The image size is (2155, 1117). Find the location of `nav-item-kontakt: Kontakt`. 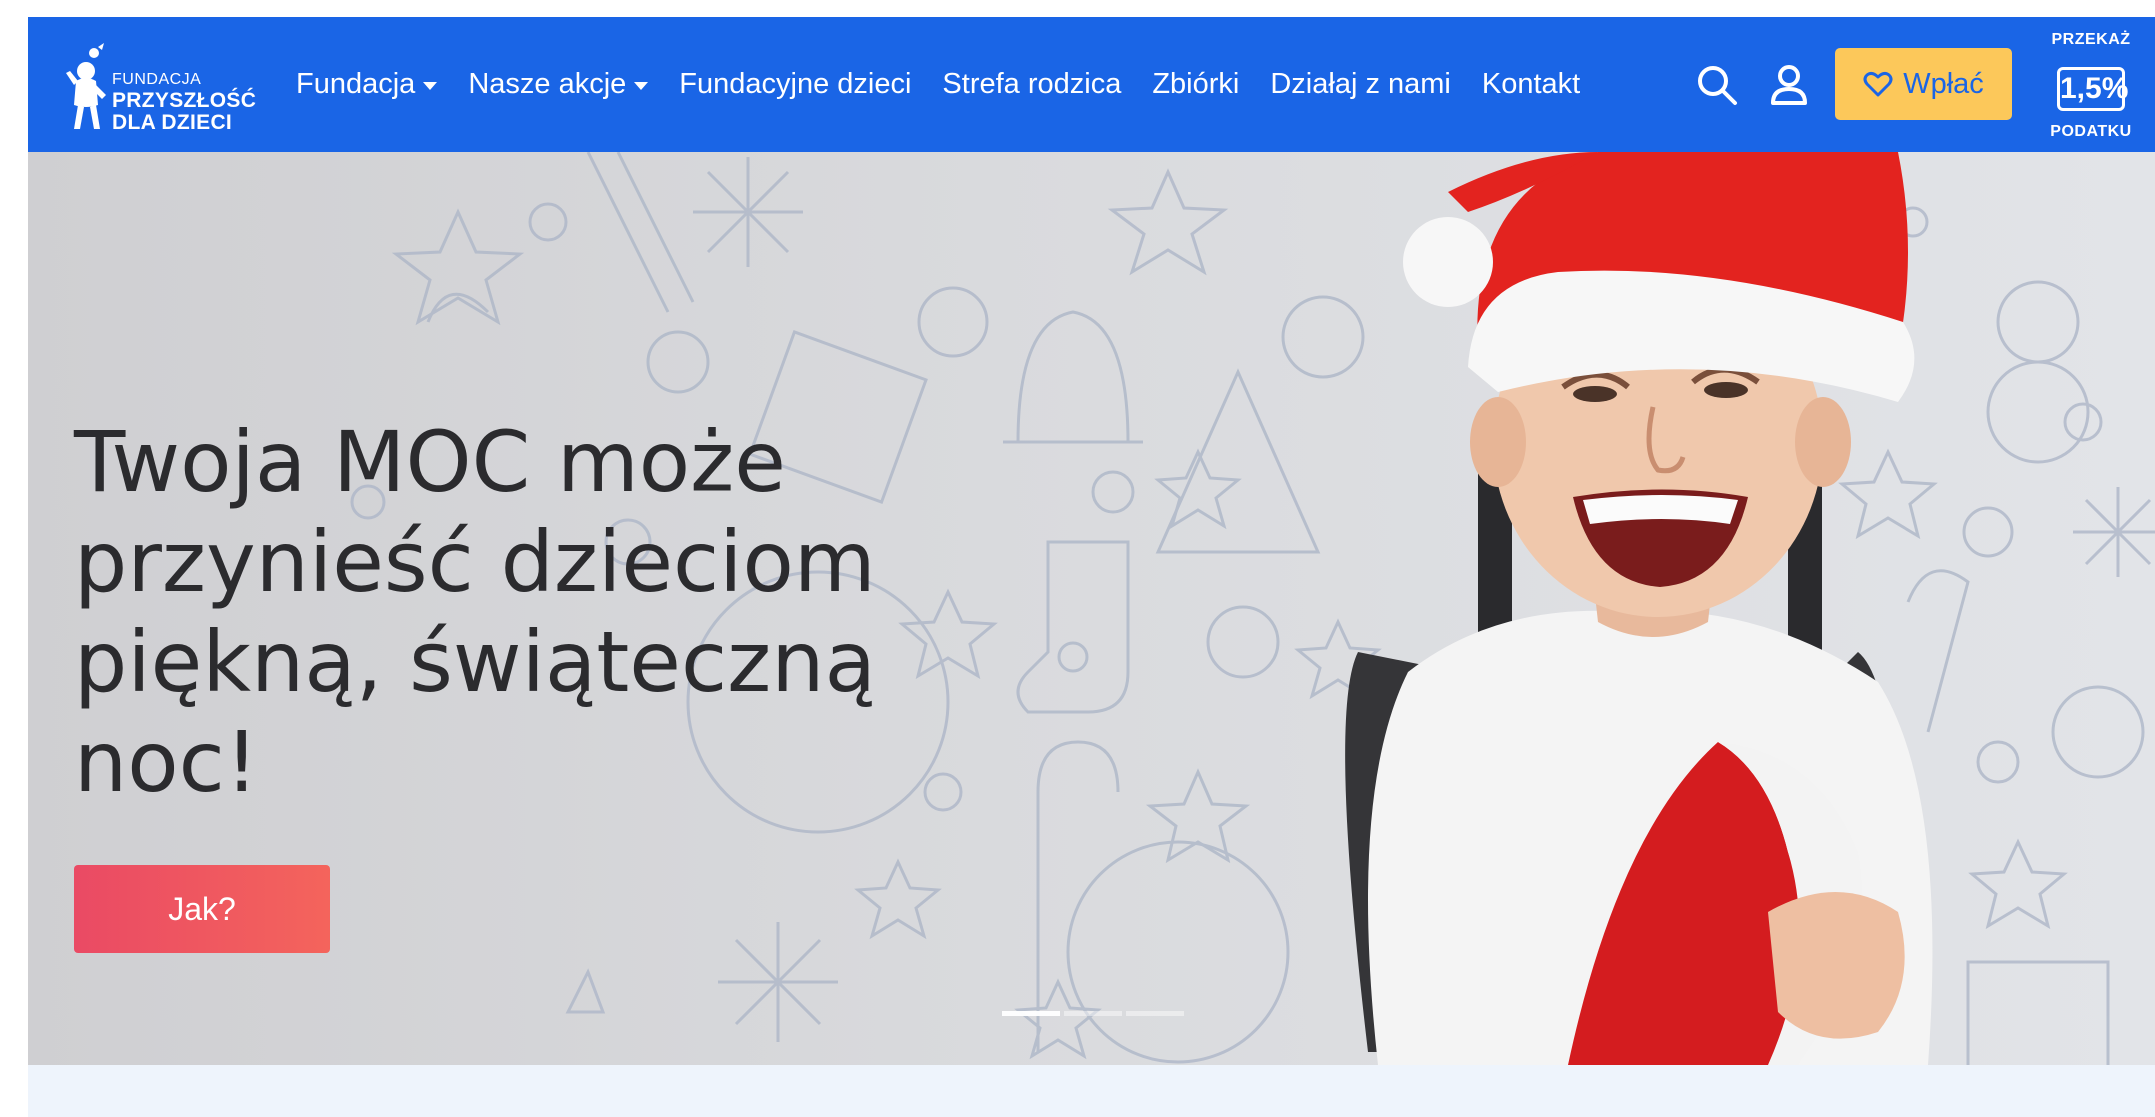

nav-item-kontakt: Kontakt is located at coordinates (1531, 84).